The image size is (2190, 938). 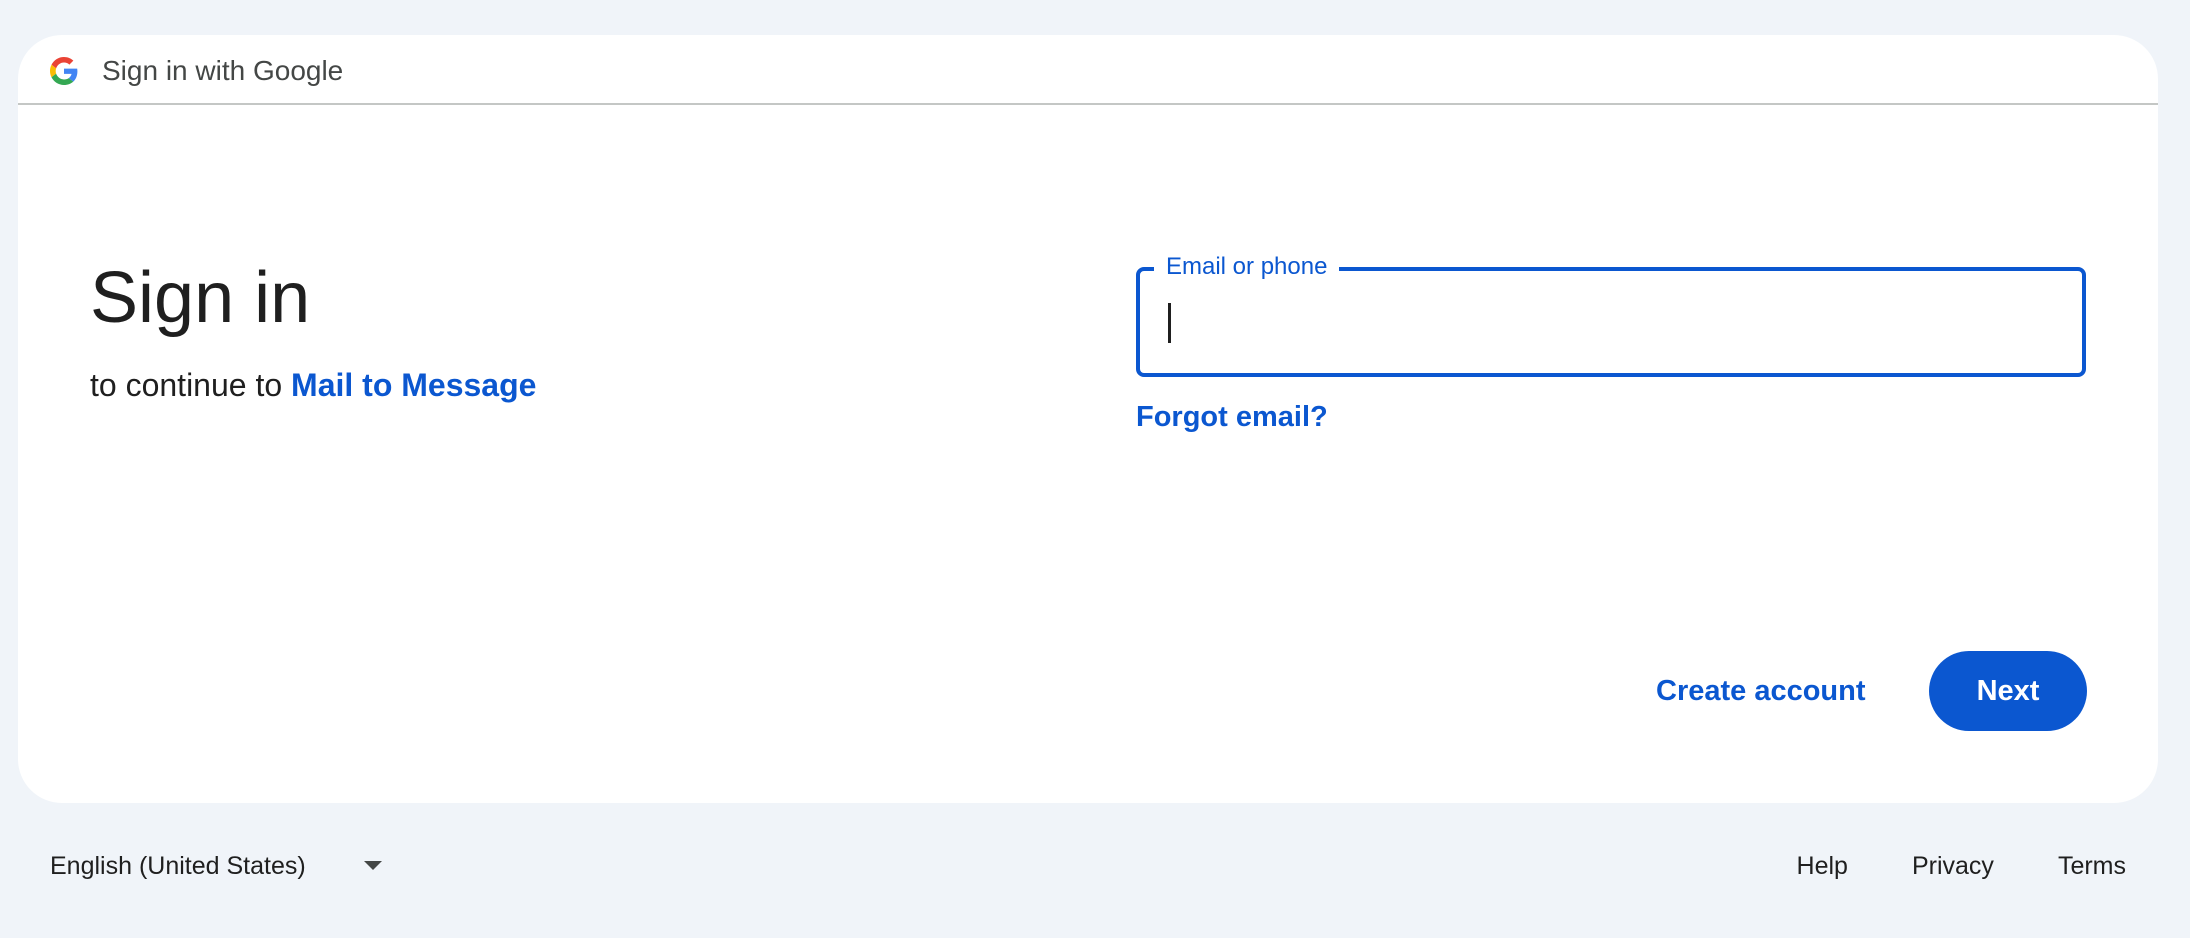 I want to click on forgot-email-link: Forgot email?, so click(x=1232, y=417).